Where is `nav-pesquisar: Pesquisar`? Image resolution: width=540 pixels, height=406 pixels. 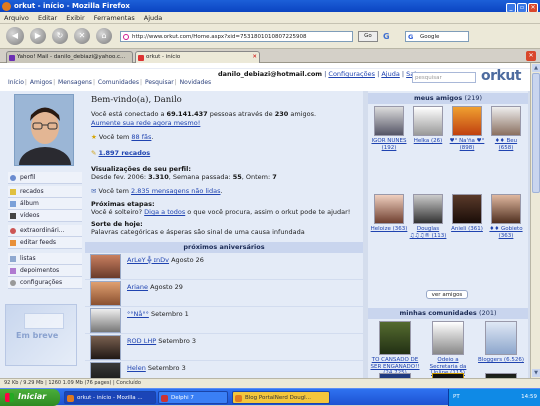
nav-pesquisar: Pesquisar is located at coordinates (159, 82).